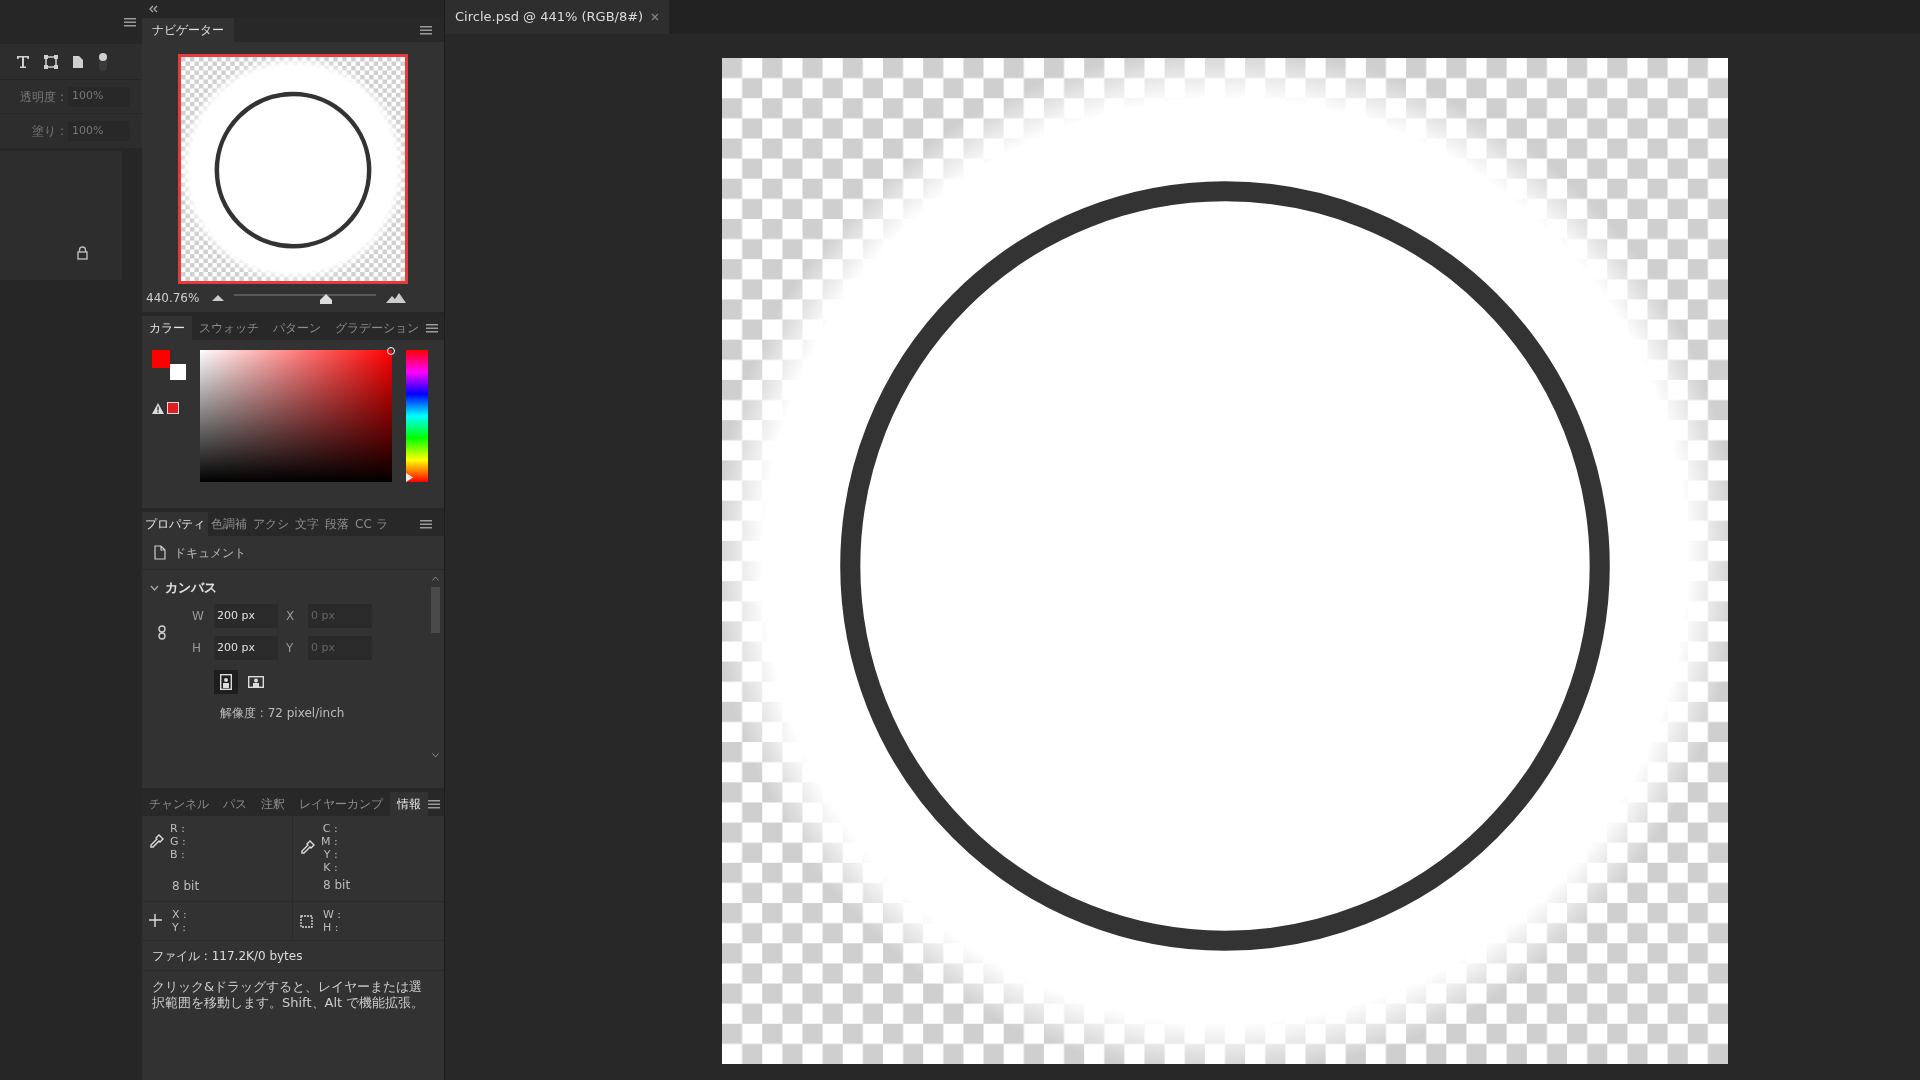 The image size is (1920, 1080). Describe the element at coordinates (188, 30) in the screenshot. I see `panel-tab: ナビゲーター` at that location.